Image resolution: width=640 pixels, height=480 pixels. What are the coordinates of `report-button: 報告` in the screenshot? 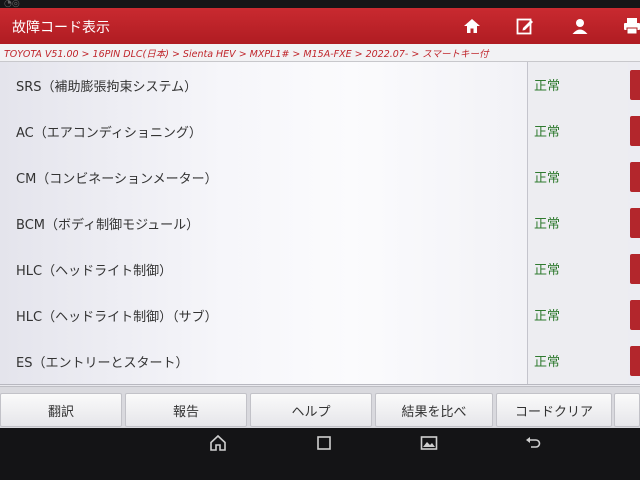 It's located at (186, 410).